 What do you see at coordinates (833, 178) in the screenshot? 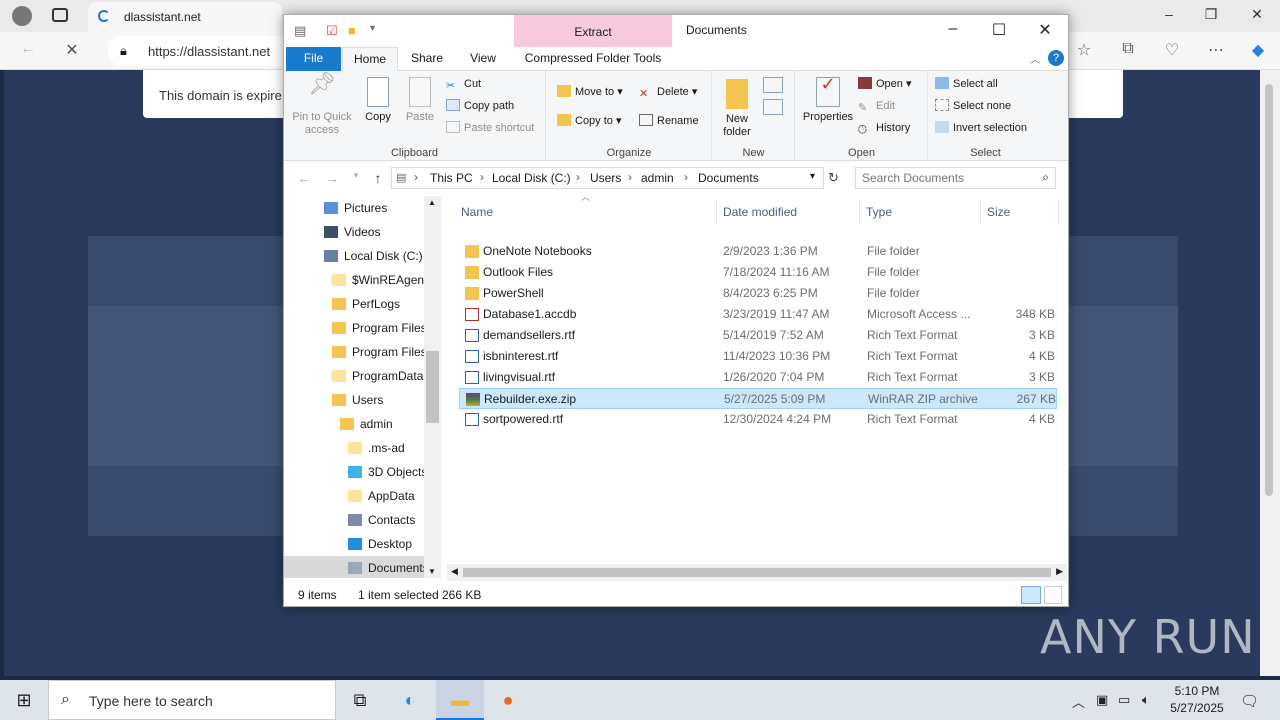
I see `refresh-icon: ↻` at bounding box center [833, 178].